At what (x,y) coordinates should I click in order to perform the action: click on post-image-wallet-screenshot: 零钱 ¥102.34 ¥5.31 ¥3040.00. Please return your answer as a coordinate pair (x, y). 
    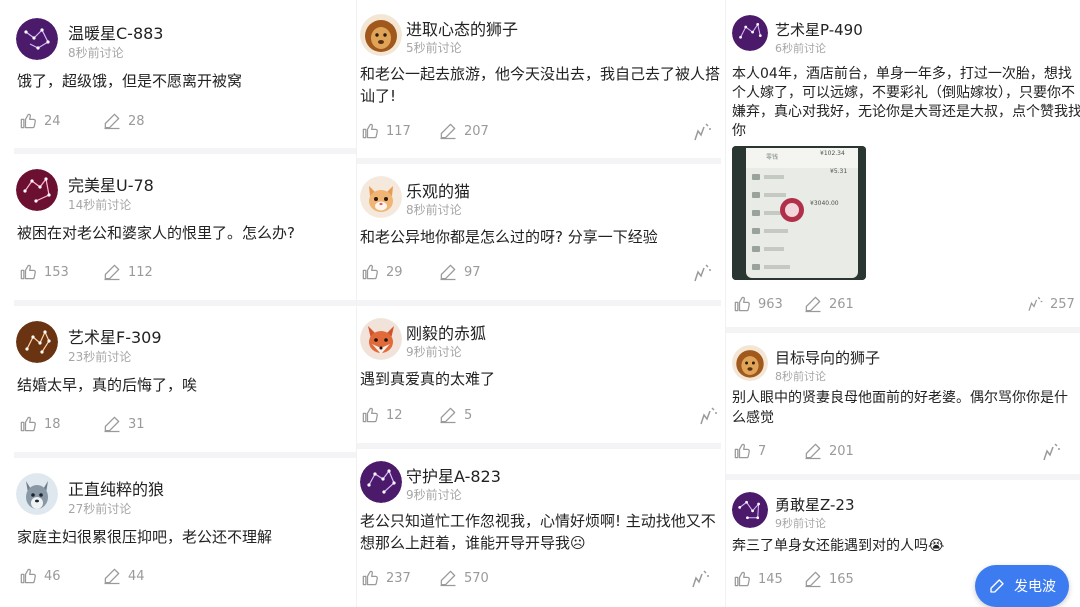
    Looking at the image, I should click on (799, 213).